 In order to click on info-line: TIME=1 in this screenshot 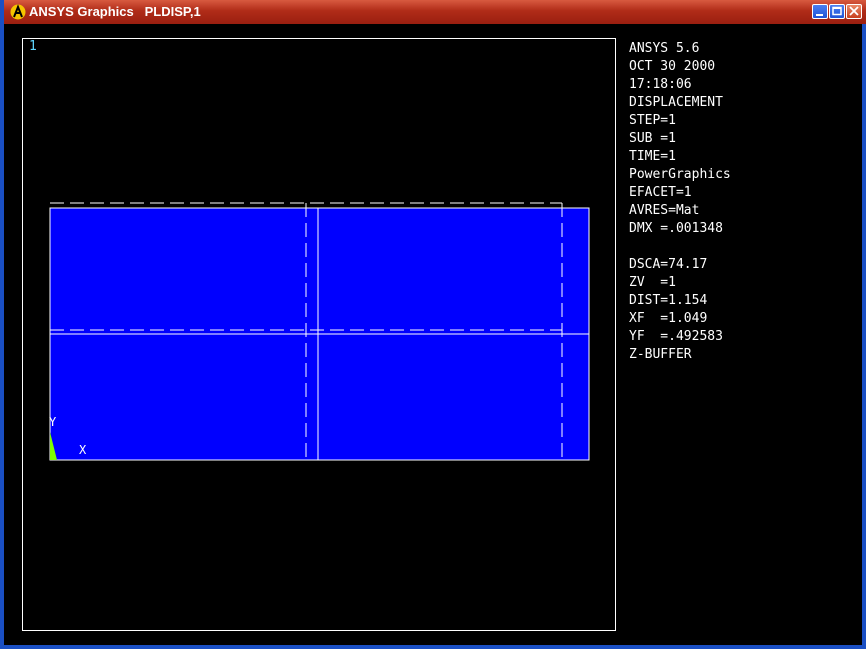, I will do `click(652, 156)`.